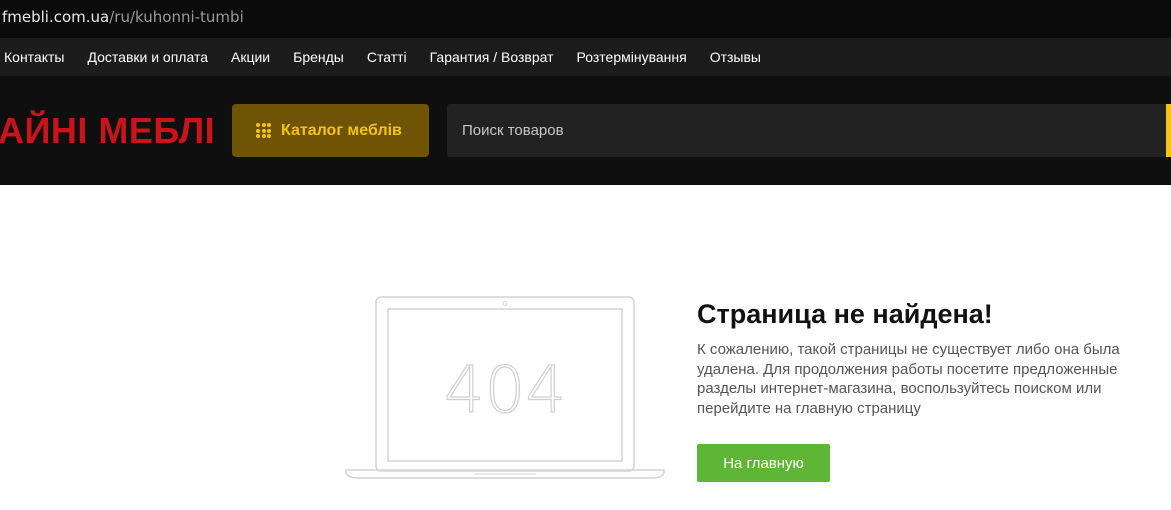 The height and width of the screenshot is (510, 1171). I want to click on laptop-404-illustration: 404, so click(505, 387).